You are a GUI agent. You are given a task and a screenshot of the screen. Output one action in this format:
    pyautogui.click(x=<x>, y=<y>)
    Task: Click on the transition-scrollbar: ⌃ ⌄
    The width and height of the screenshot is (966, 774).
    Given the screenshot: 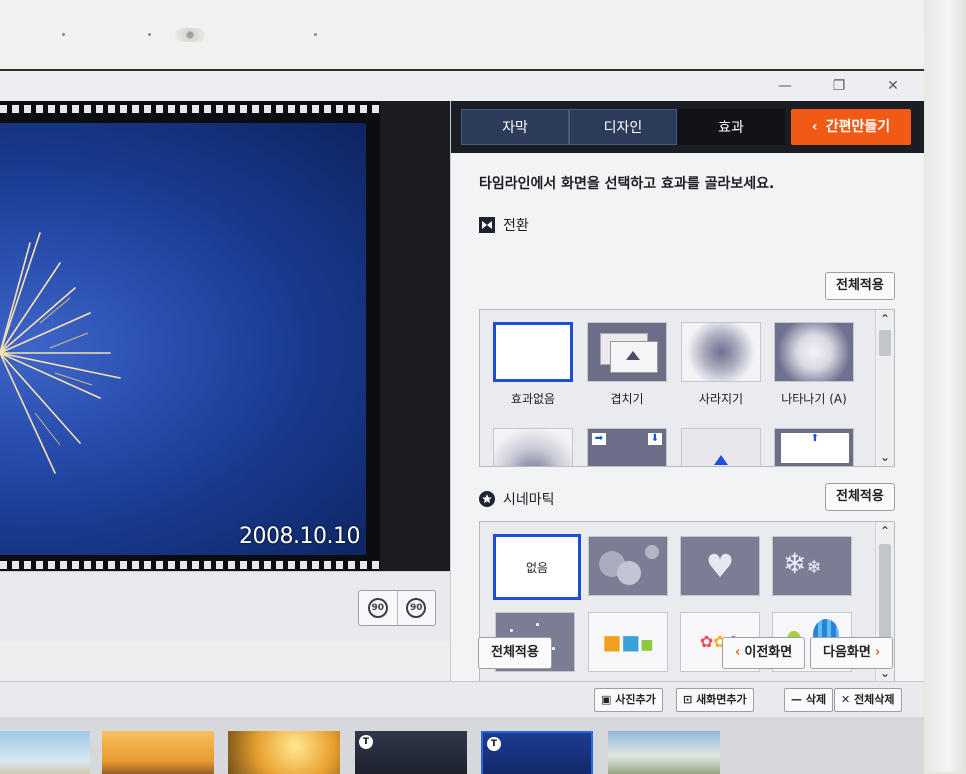 What is the action you would take?
    pyautogui.click(x=884, y=388)
    